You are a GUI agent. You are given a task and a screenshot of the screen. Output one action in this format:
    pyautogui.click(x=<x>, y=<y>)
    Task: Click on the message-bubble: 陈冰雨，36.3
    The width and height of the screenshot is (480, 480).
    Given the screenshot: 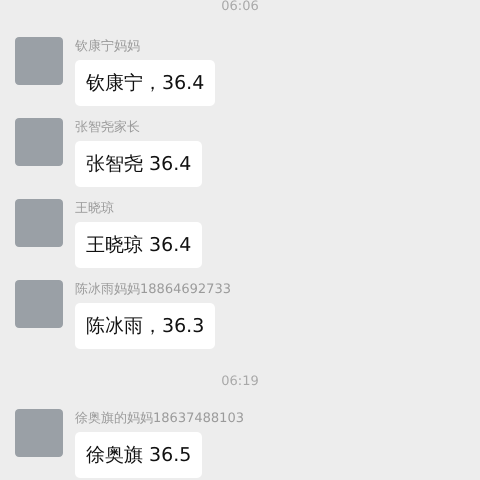 What is the action you would take?
    pyautogui.click(x=145, y=326)
    